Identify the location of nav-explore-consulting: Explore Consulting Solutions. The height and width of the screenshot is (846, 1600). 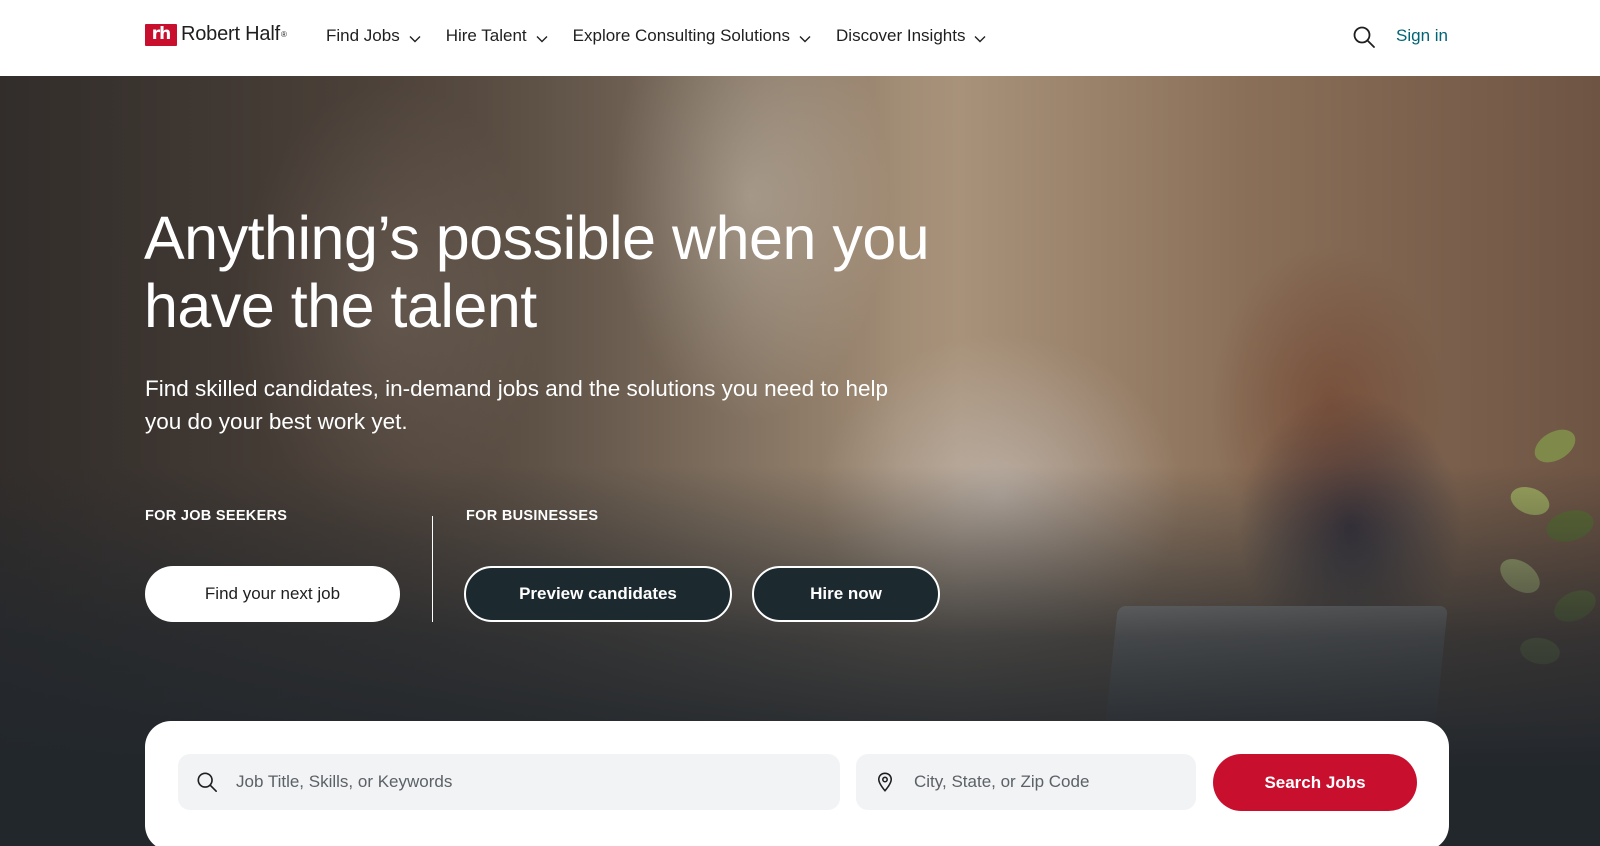
(692, 36).